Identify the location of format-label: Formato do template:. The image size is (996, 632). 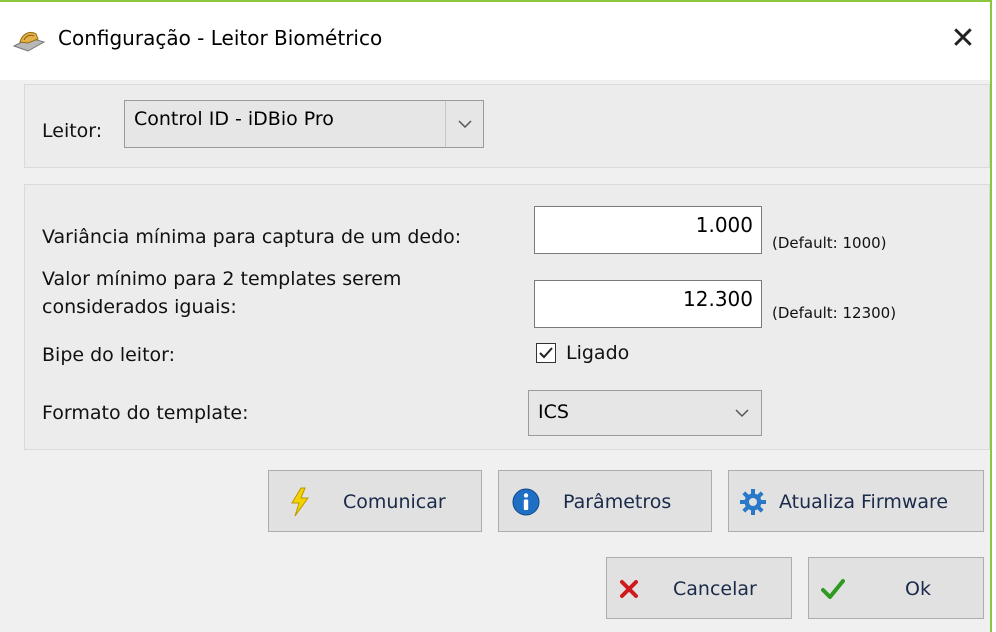
(145, 413).